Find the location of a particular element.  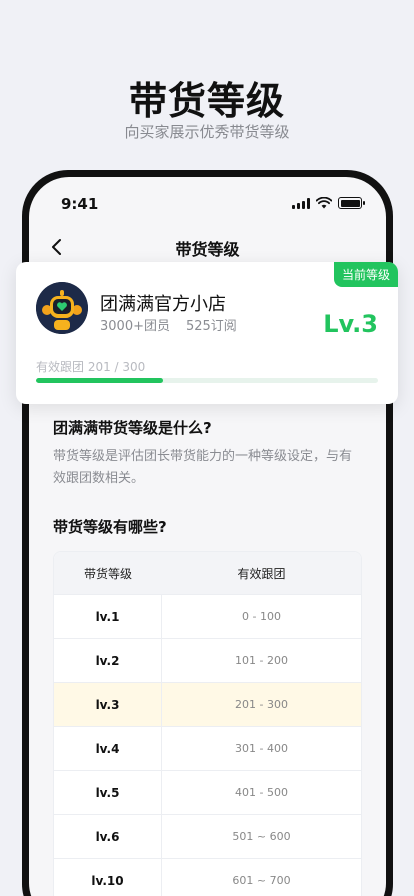

table-cell-level: lv.2 is located at coordinates (108, 660).